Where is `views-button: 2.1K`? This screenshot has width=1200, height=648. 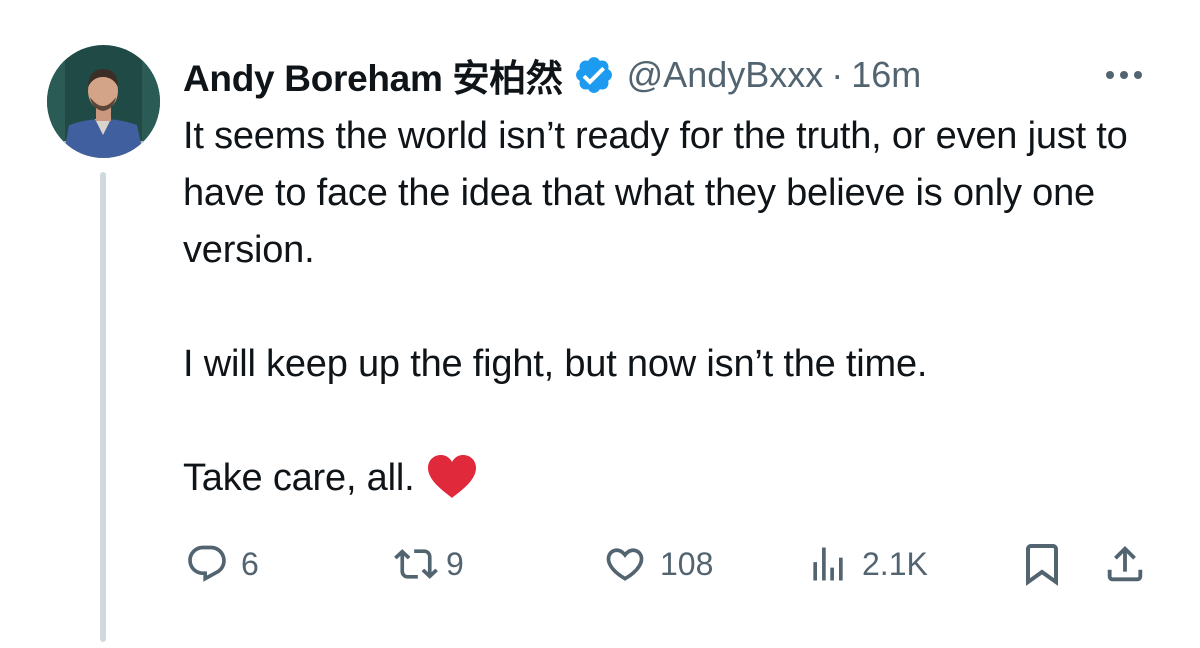 views-button: 2.1K is located at coordinates (867, 564).